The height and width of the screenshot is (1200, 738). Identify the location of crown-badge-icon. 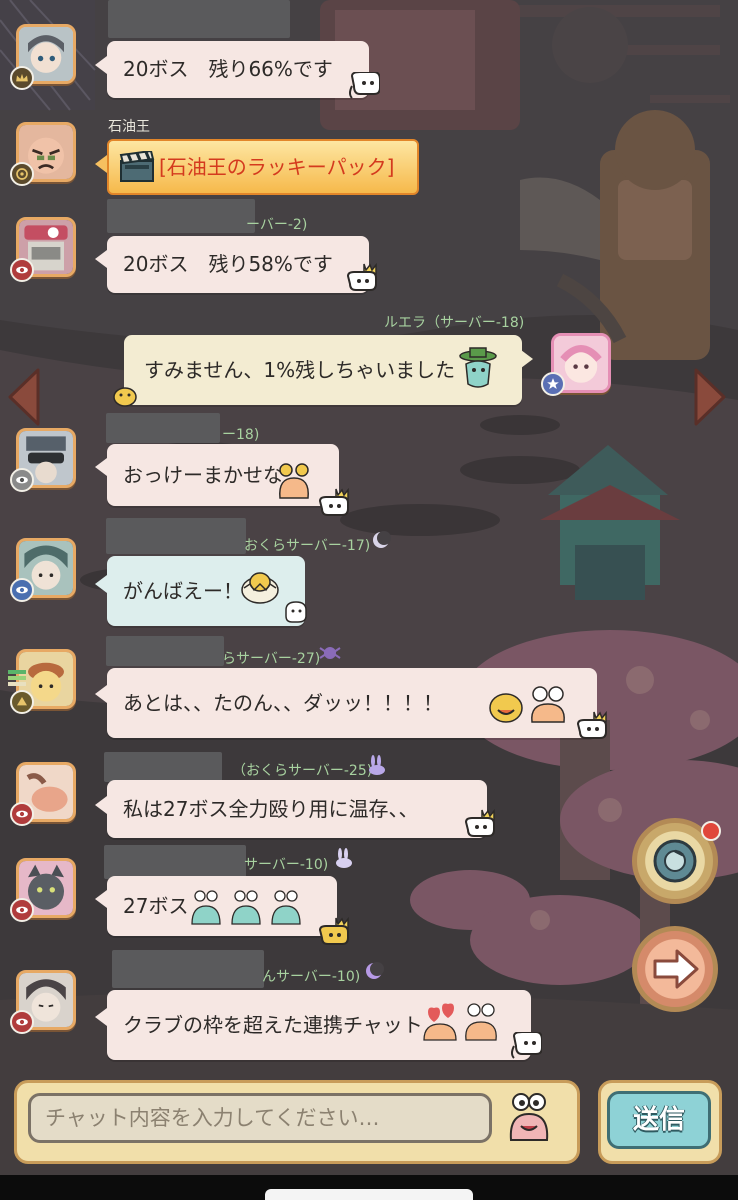
(22, 78).